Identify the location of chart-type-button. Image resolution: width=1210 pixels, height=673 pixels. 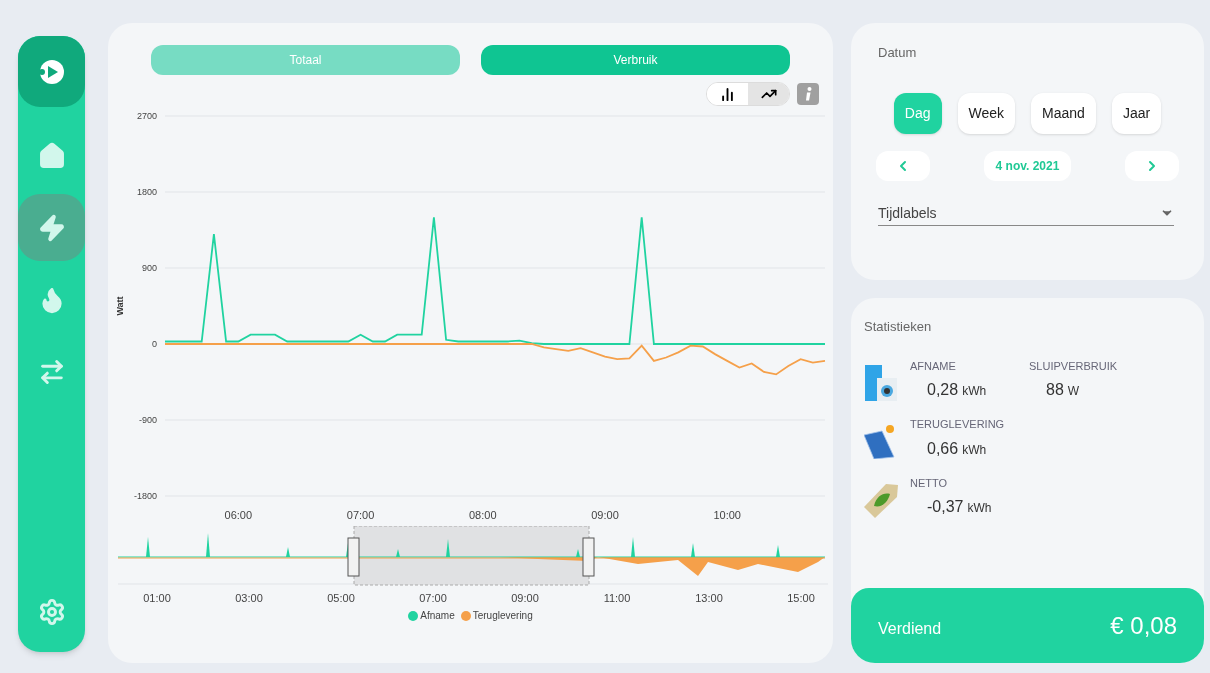
(768, 94).